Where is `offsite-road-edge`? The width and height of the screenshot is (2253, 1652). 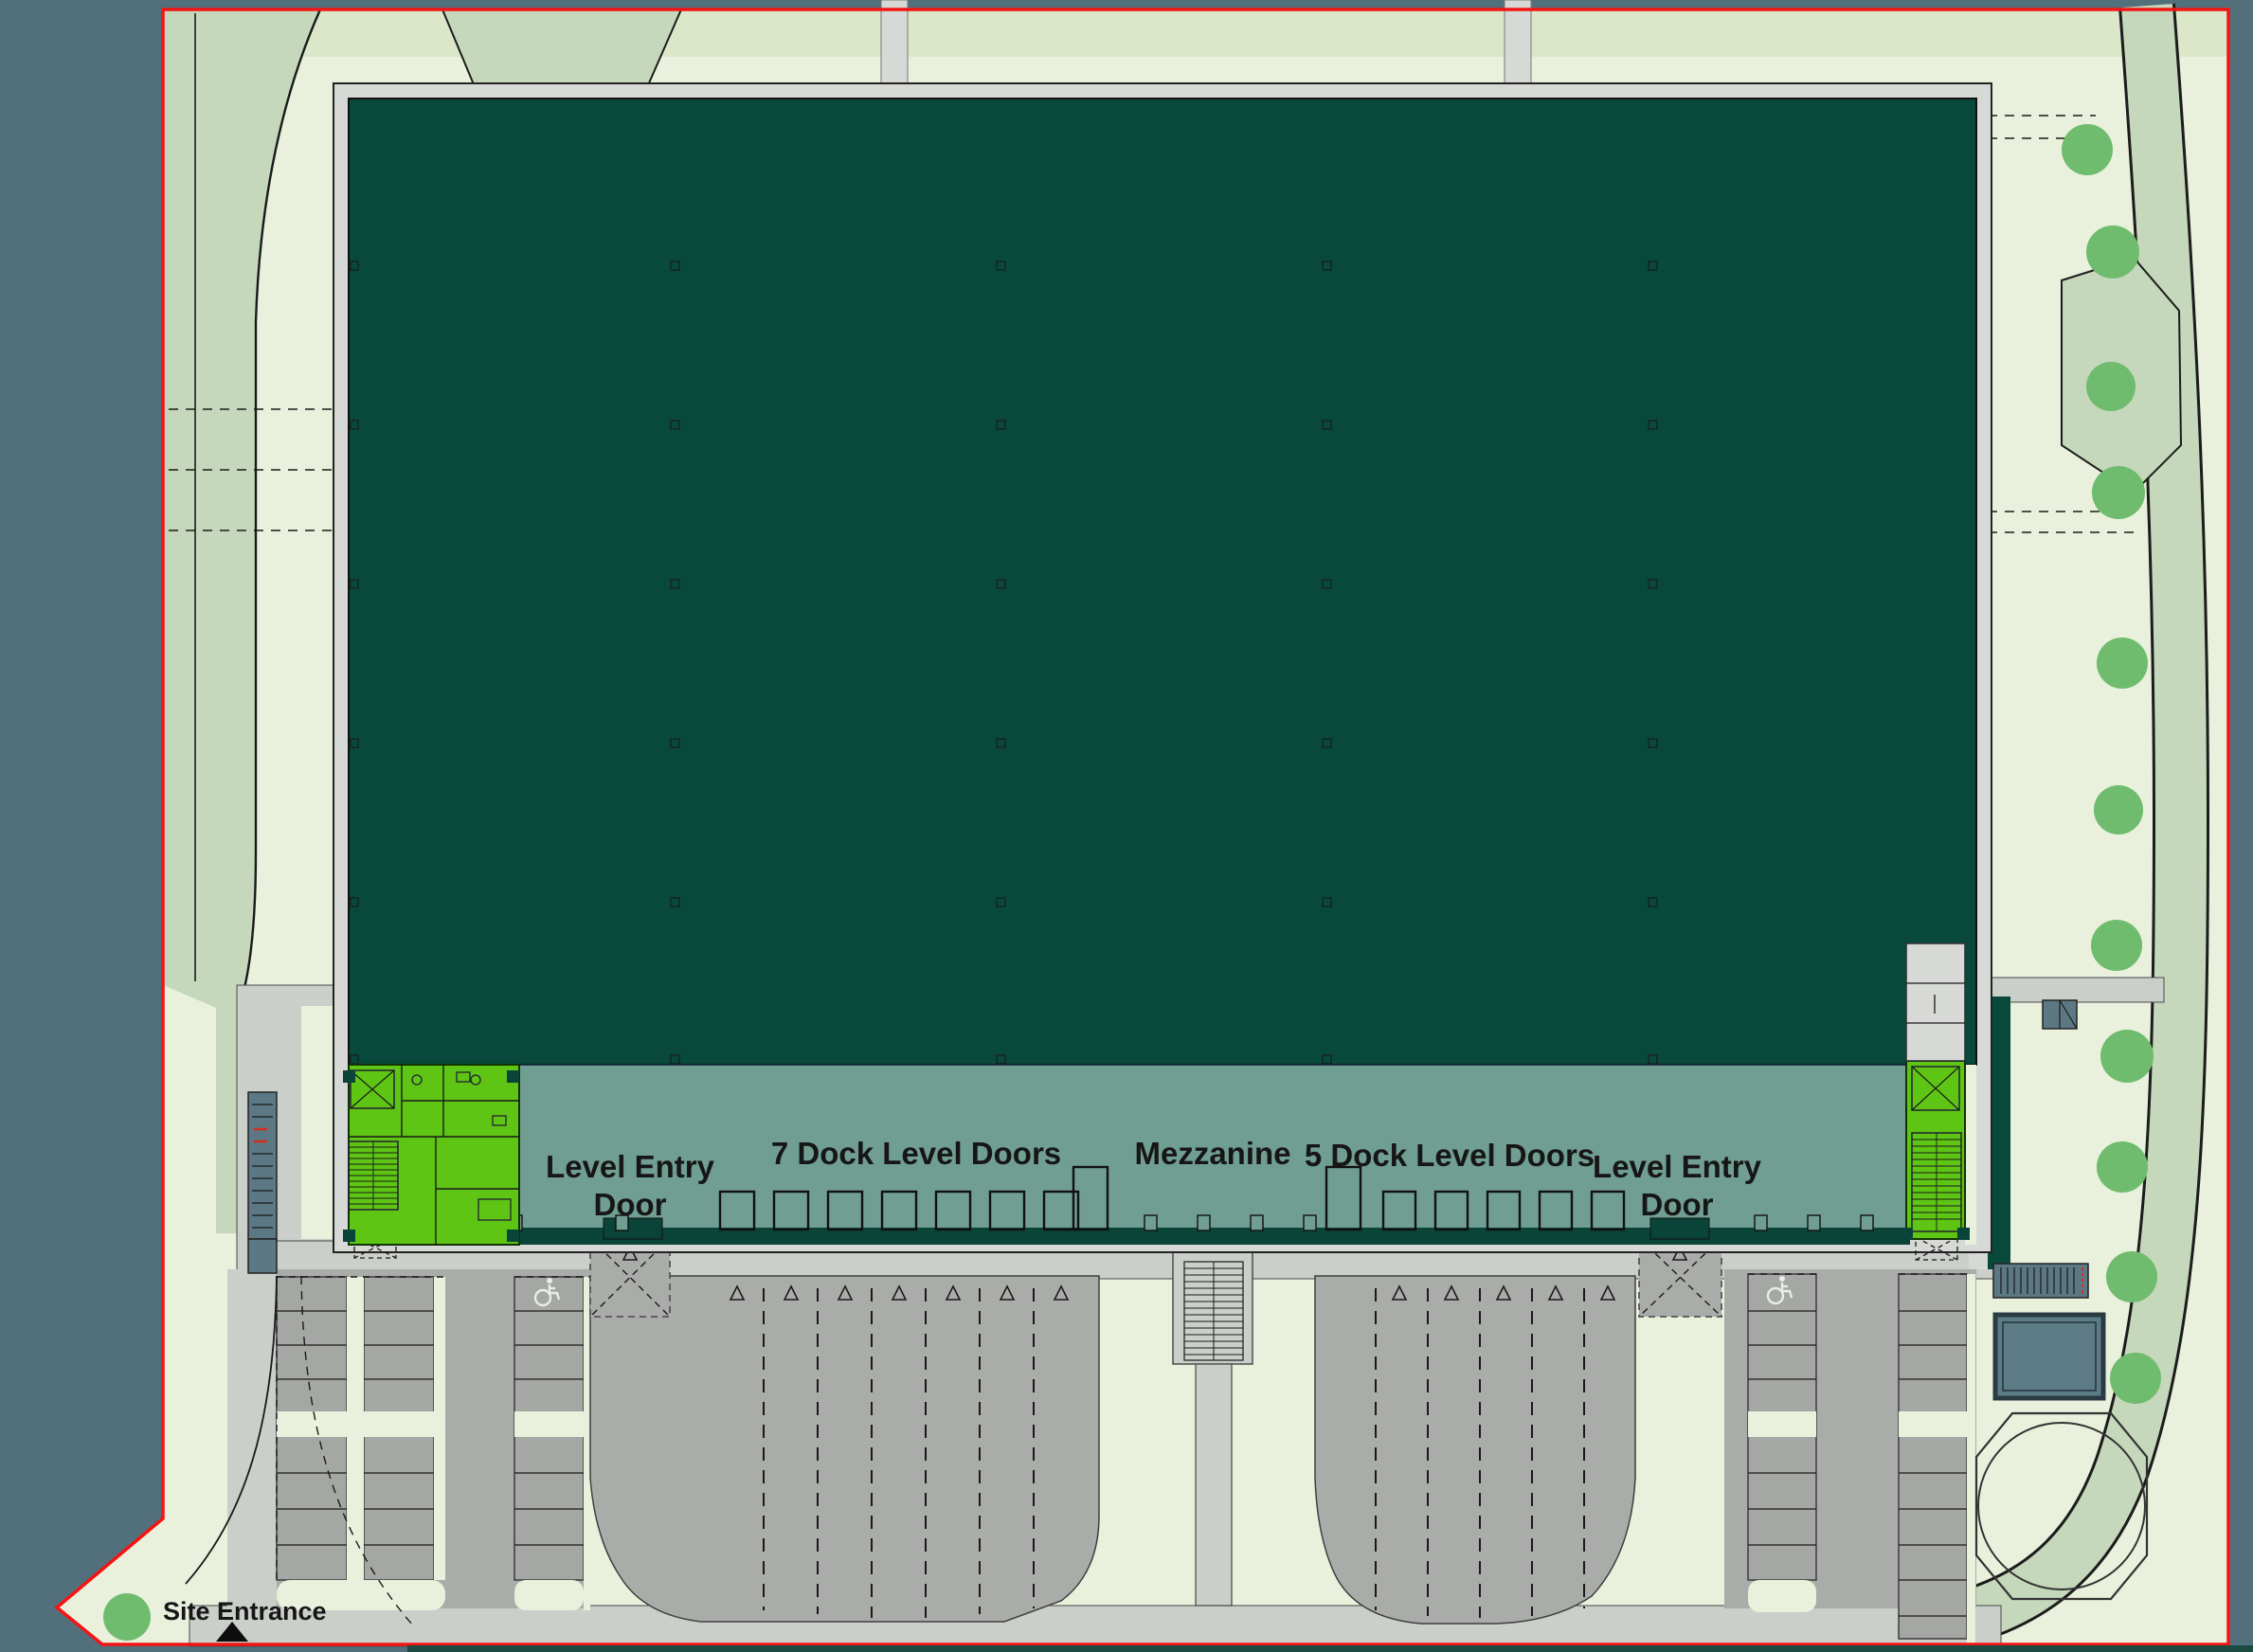 offsite-road-edge is located at coordinates (1330, 1648).